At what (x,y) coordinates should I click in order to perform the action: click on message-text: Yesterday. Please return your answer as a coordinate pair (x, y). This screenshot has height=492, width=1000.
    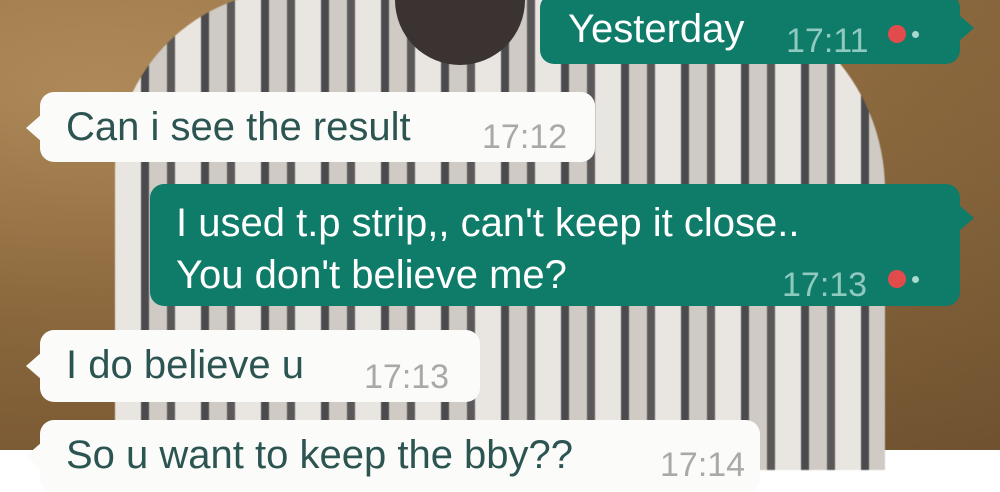
    Looking at the image, I should click on (656, 29).